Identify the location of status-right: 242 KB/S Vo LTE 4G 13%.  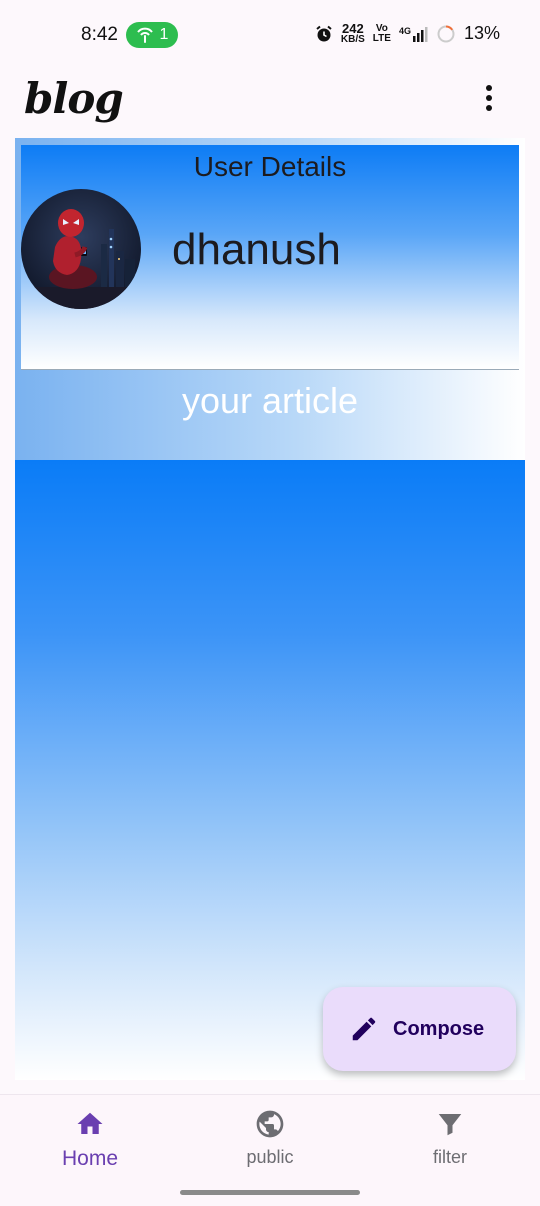
(407, 33).